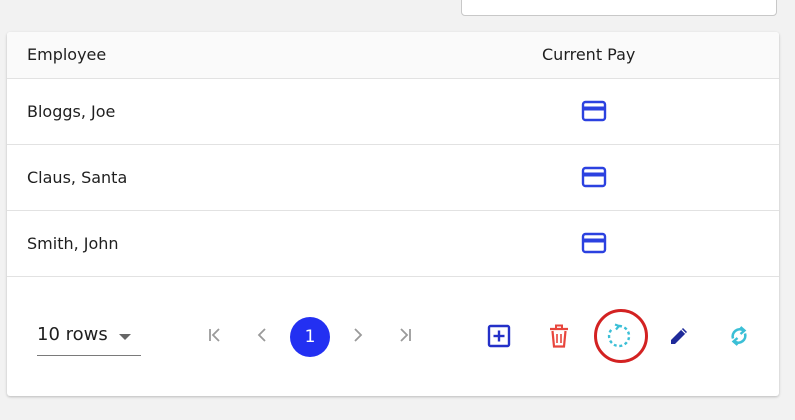 Image resolution: width=795 pixels, height=420 pixels. Describe the element at coordinates (72, 334) in the screenshot. I see `rows-per-page-value: 10 rows` at that location.